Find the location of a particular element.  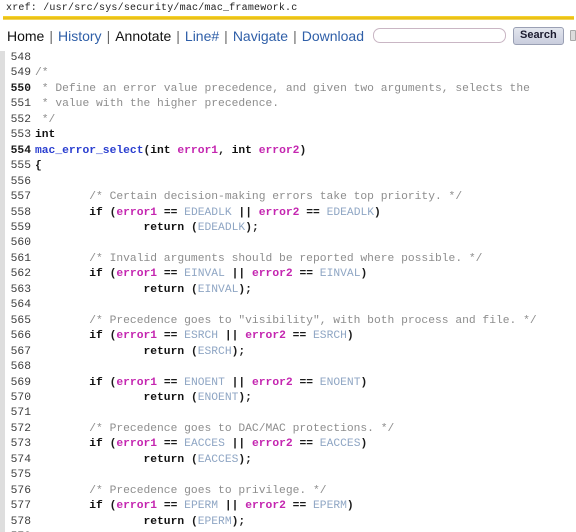

gutter-strip is located at coordinates (2, 291).